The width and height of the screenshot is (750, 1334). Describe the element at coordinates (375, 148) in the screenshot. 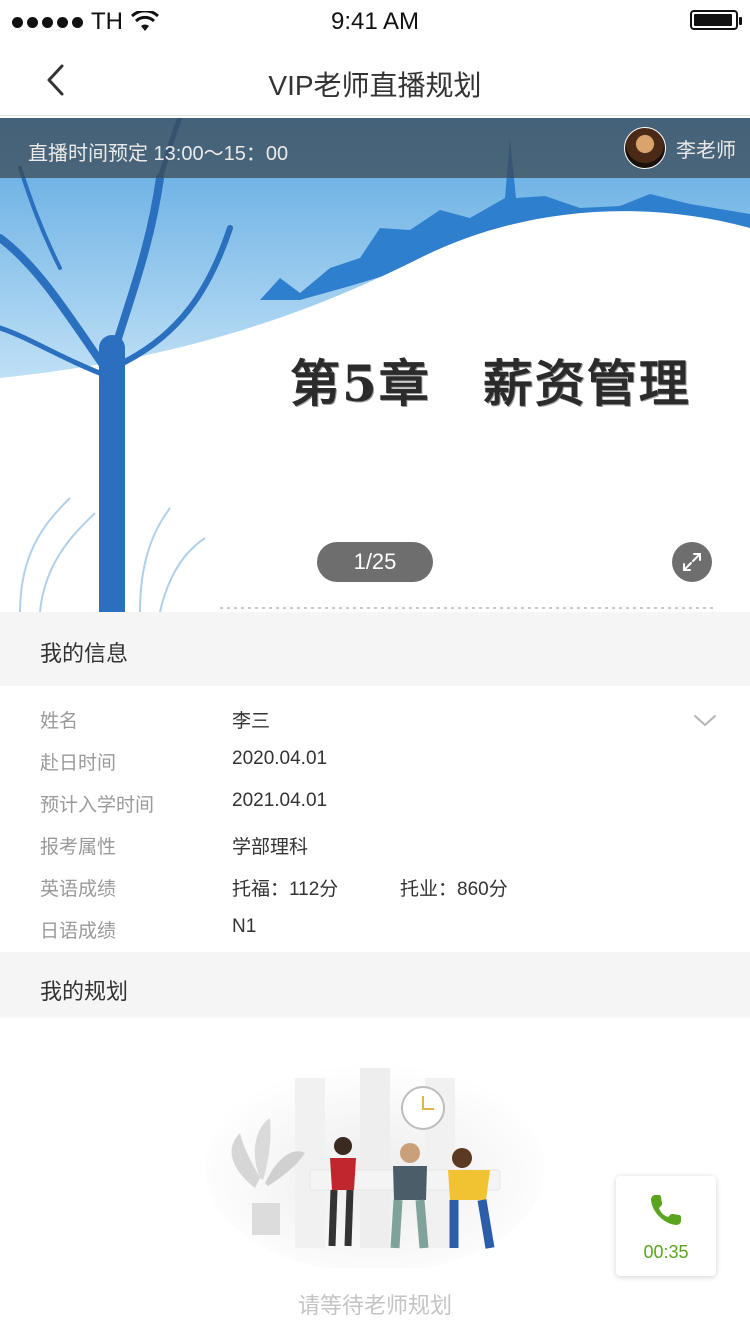

I see `live-info-bar: 直播时间预定 13:00～15：00 李老师` at that location.